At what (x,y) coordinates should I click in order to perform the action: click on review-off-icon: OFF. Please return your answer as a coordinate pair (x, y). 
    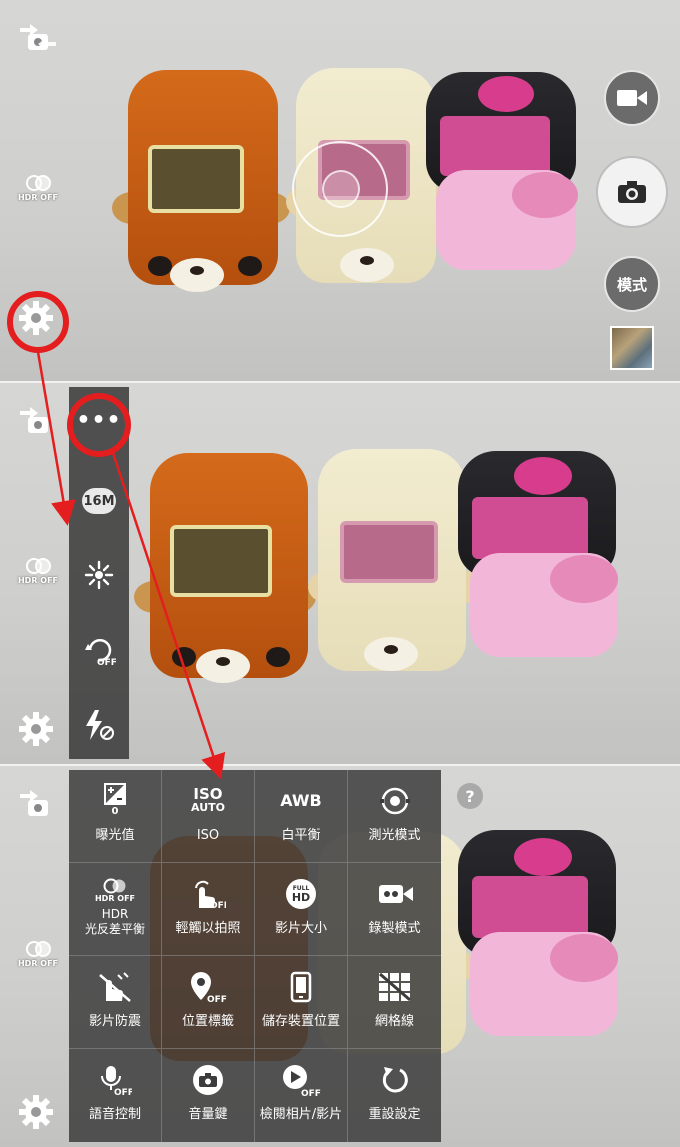
    Looking at the image, I should click on (302, 1081).